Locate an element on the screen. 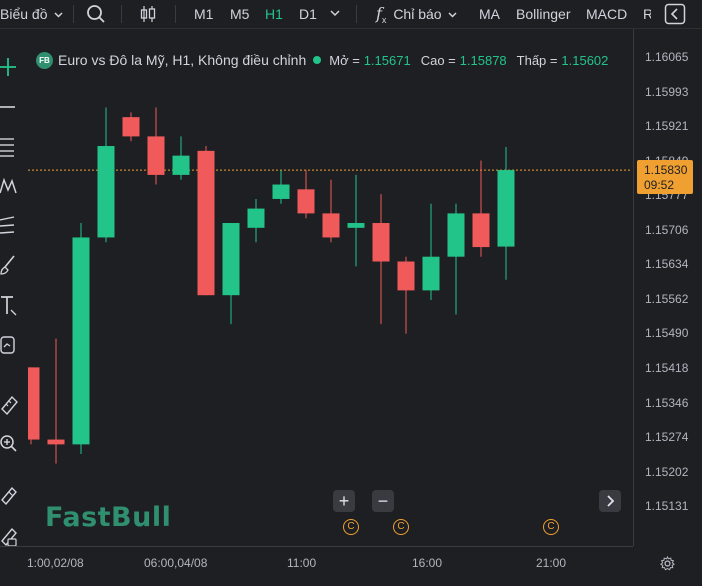  price-label: 1.15993 is located at coordinates (667, 91).